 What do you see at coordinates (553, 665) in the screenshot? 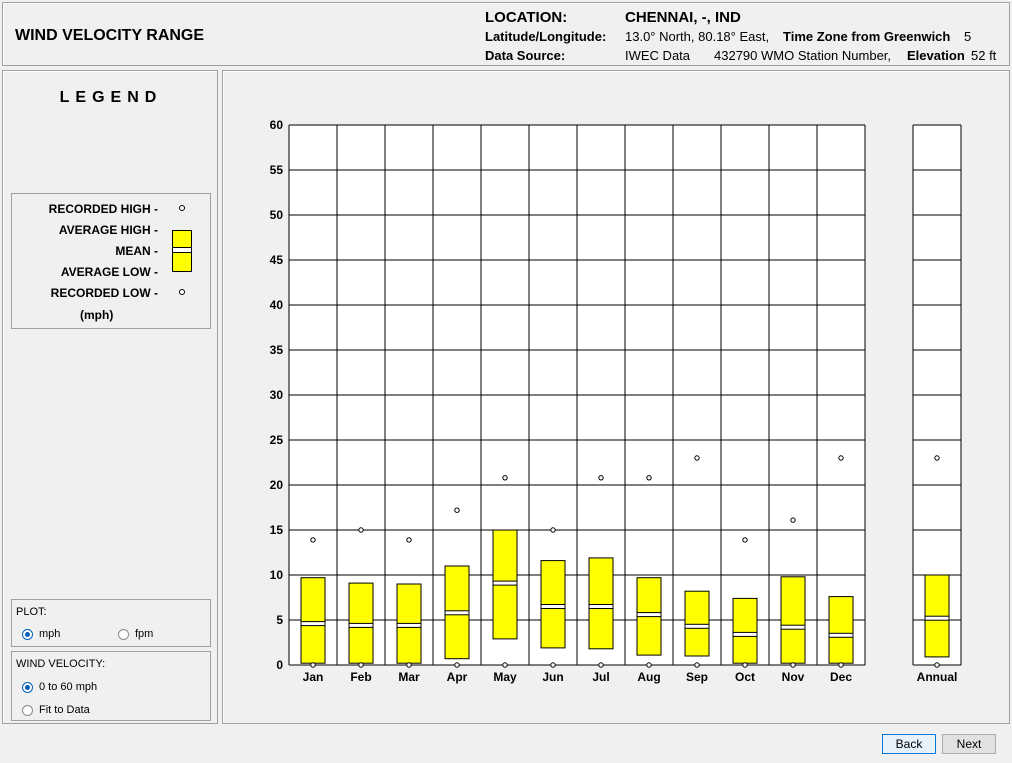
I see `month-jun-recorded-low-point` at bounding box center [553, 665].